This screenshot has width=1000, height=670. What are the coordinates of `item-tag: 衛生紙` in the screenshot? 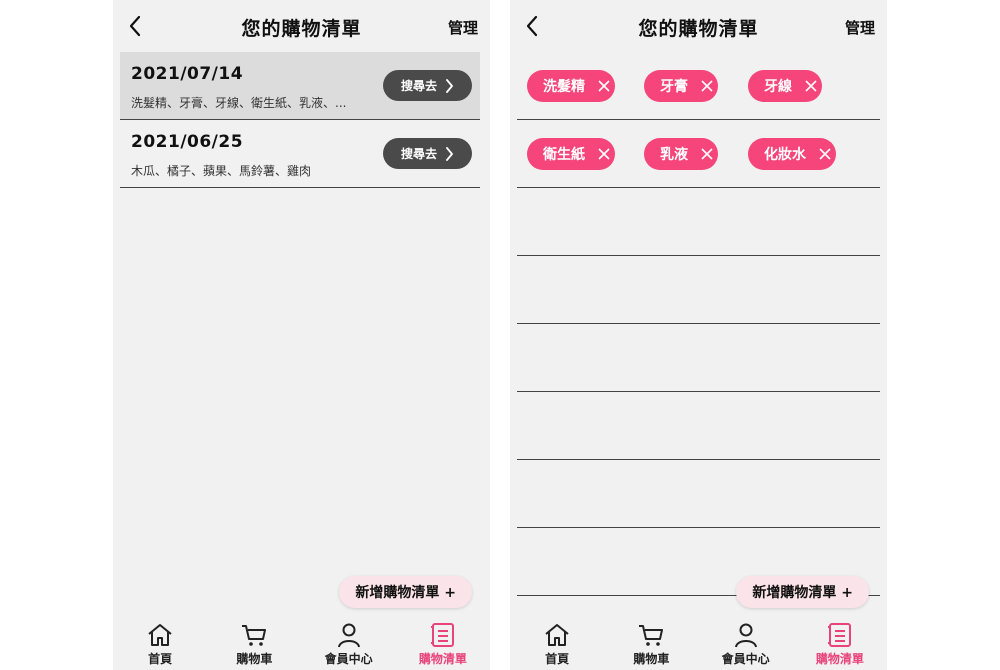 It's located at (571, 154).